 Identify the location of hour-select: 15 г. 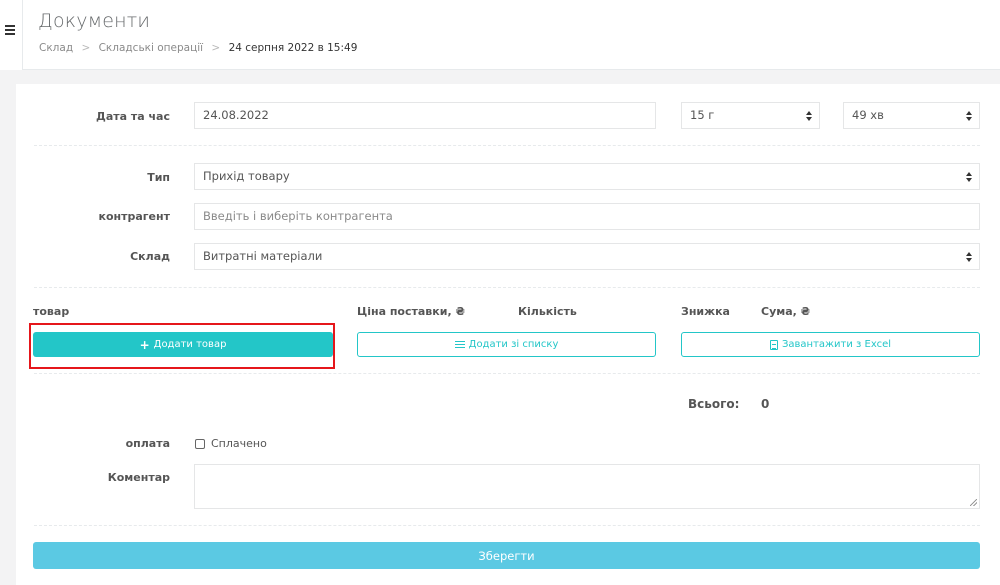
(750, 115).